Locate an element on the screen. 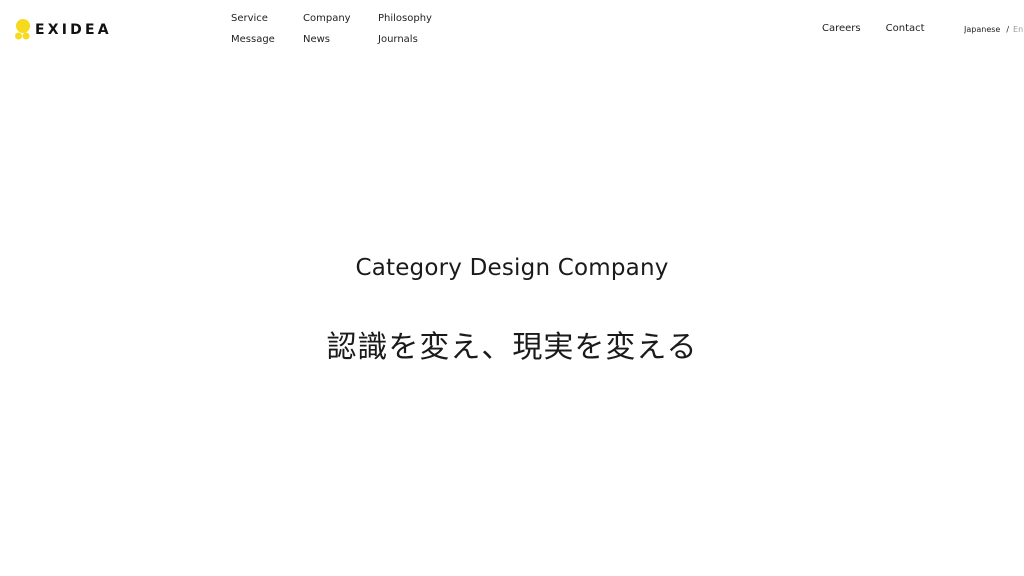 The height and width of the screenshot is (576, 1024). logo-mark-icon is located at coordinates (22, 29).